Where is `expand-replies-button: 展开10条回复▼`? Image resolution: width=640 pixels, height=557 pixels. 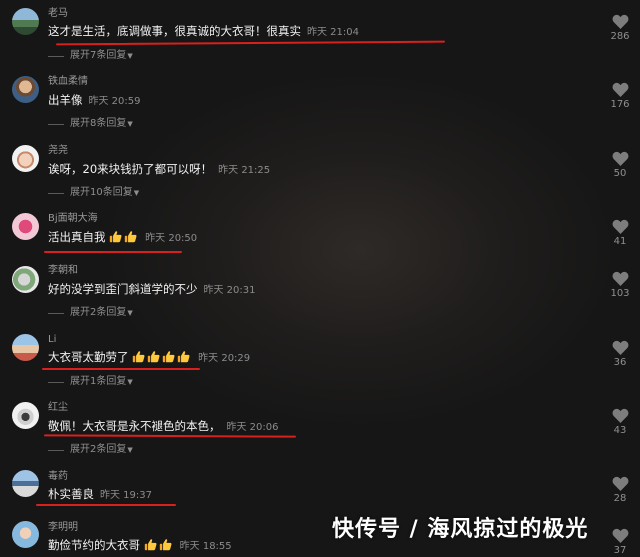 expand-replies-button: 展开10条回复▼ is located at coordinates (104, 193).